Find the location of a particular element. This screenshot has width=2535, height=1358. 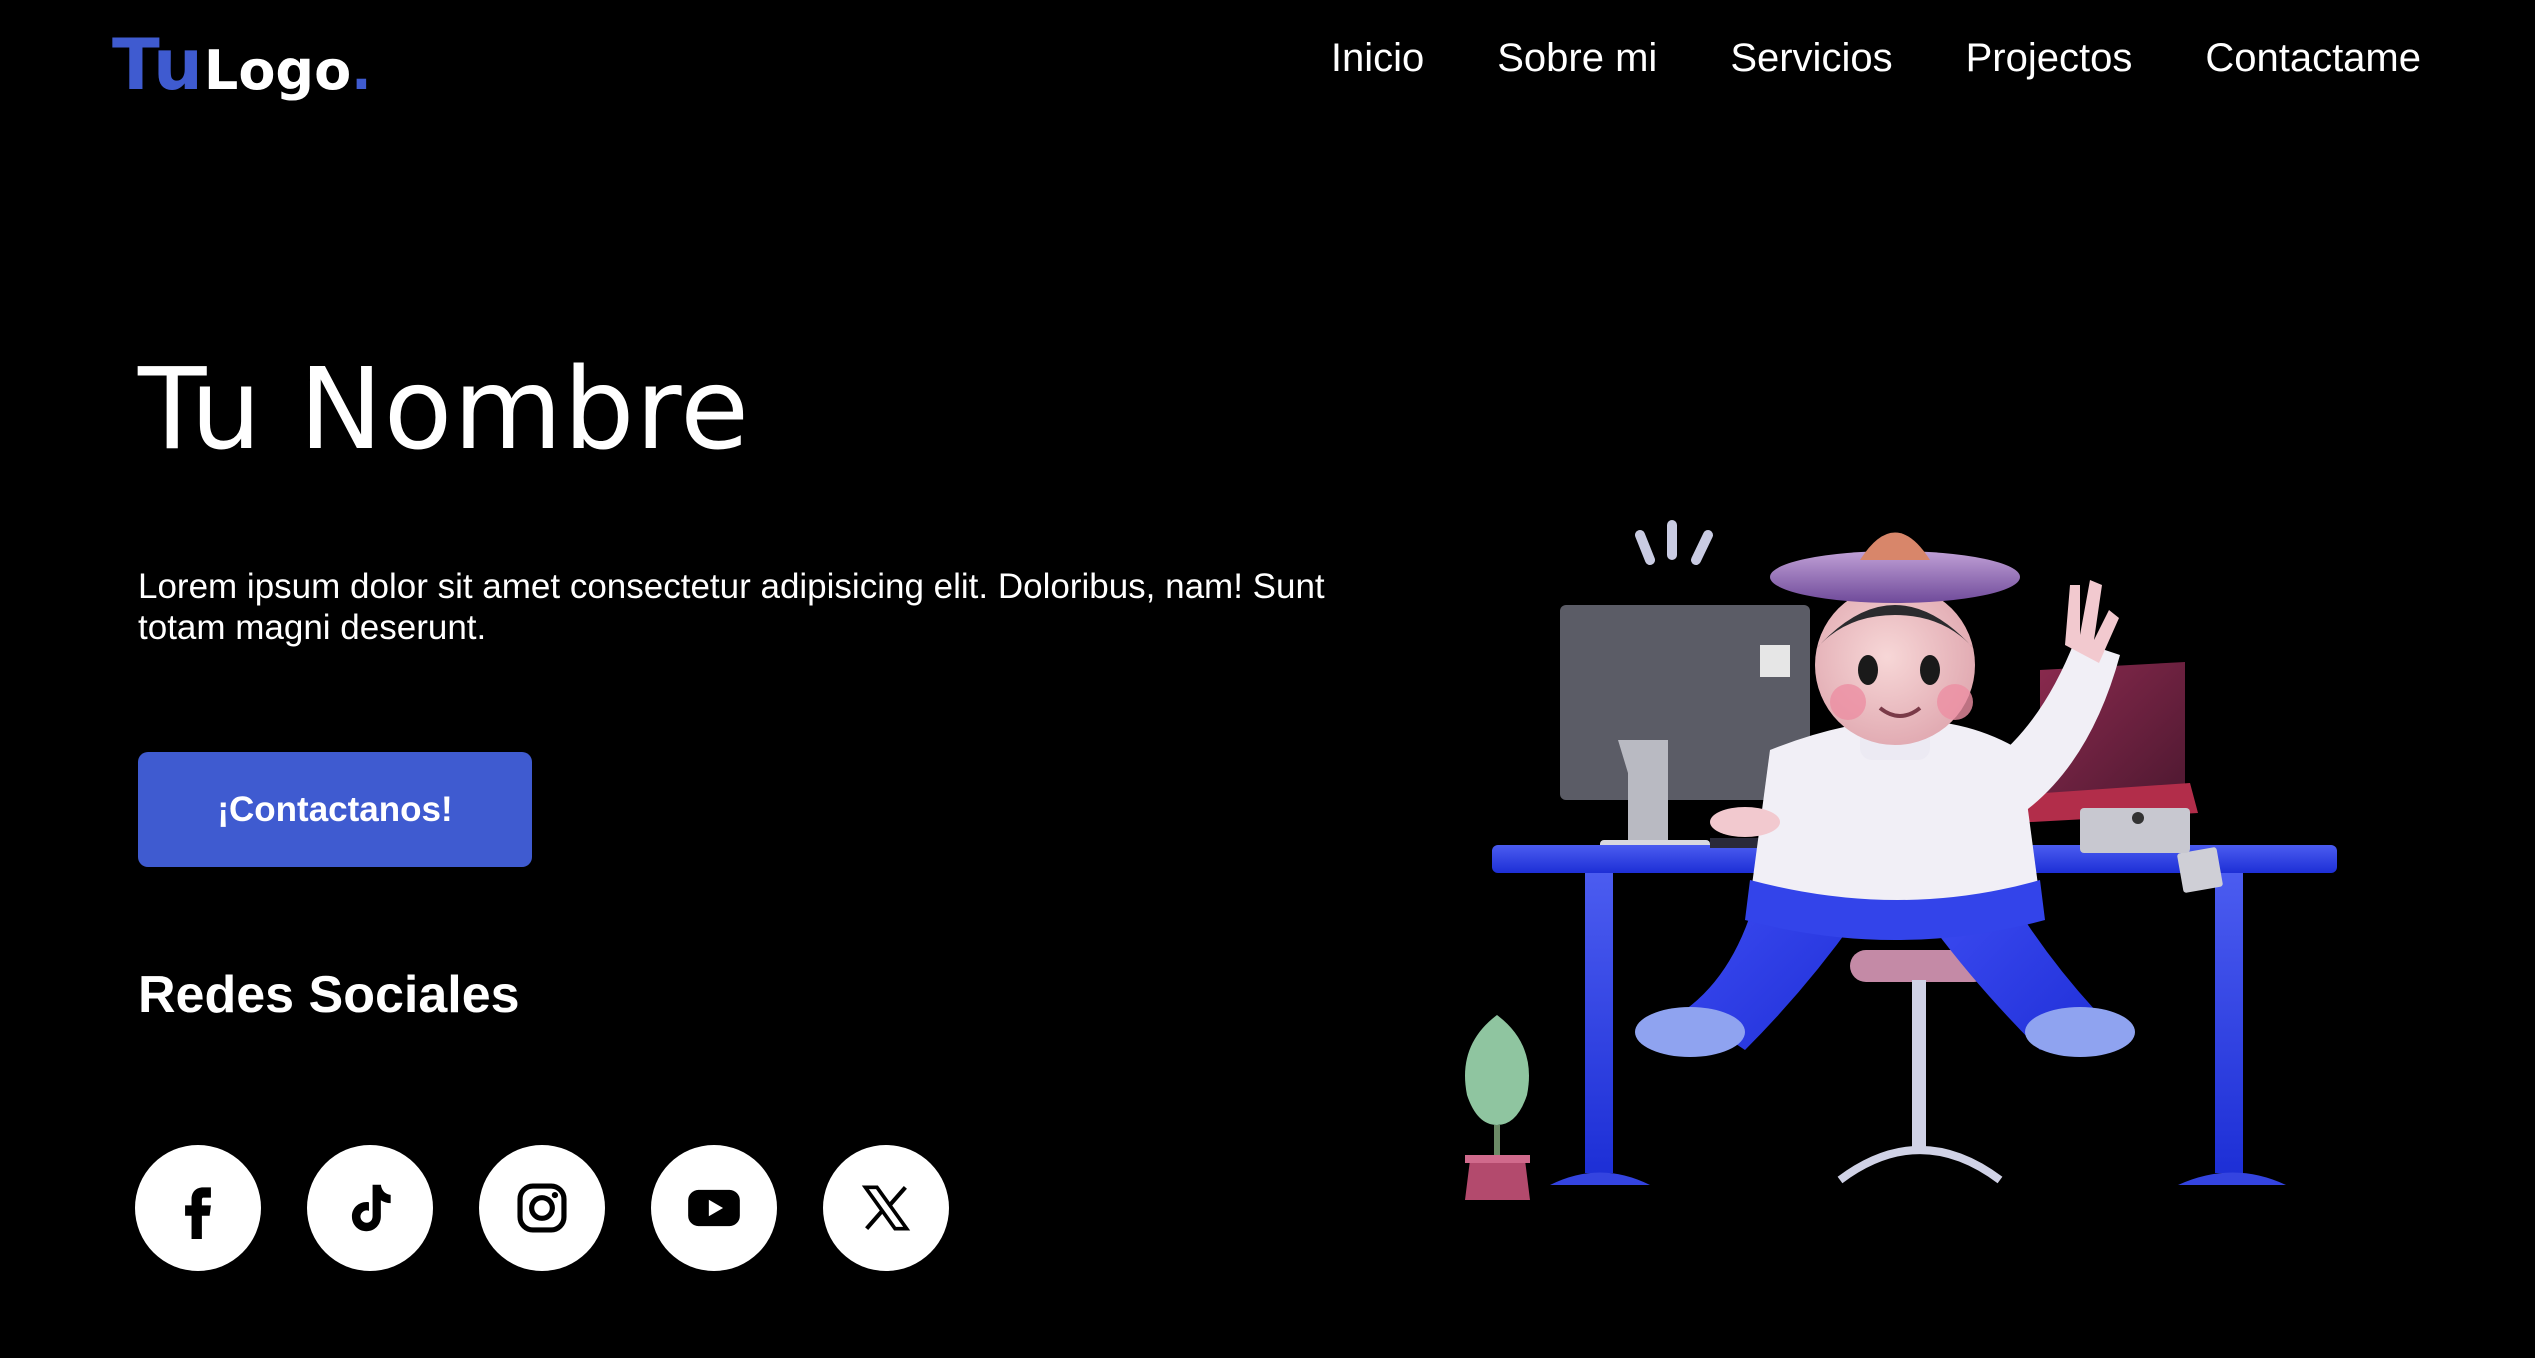

plant is located at coordinates (1497, 1107).